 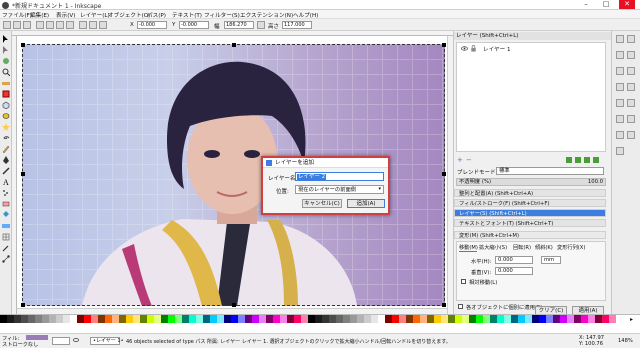 What do you see at coordinates (631, 135) in the screenshot?
I see `snap-grid-icon` at bounding box center [631, 135].